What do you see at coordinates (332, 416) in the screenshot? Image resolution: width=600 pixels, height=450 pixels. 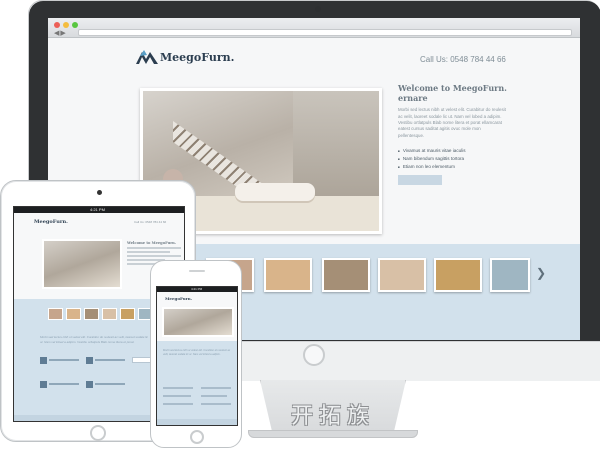 I see `watermark-text: 开拓族` at bounding box center [332, 416].